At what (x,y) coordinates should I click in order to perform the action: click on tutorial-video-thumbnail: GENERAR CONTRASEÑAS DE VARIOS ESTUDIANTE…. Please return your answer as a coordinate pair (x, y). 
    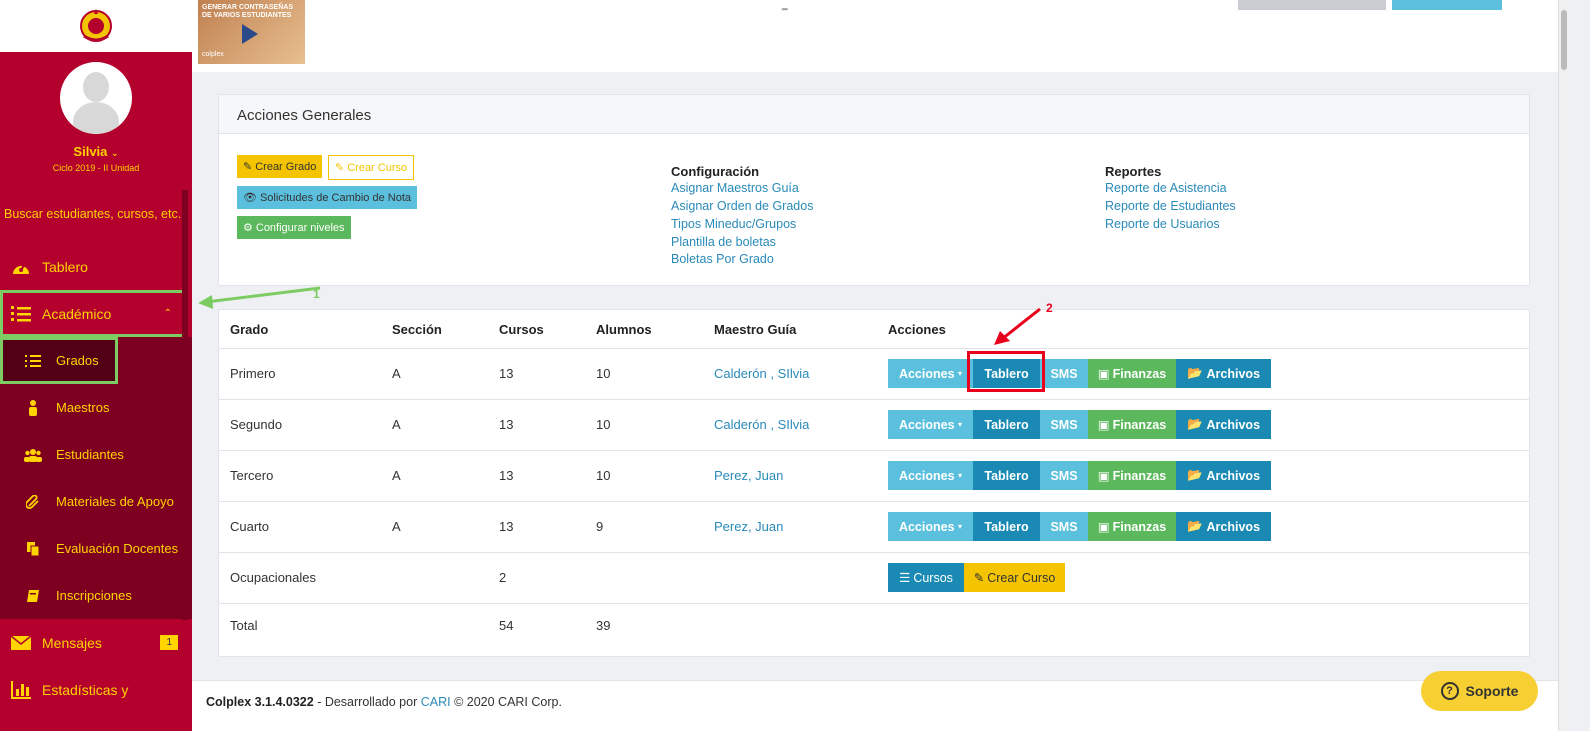
    Looking at the image, I should click on (251, 32).